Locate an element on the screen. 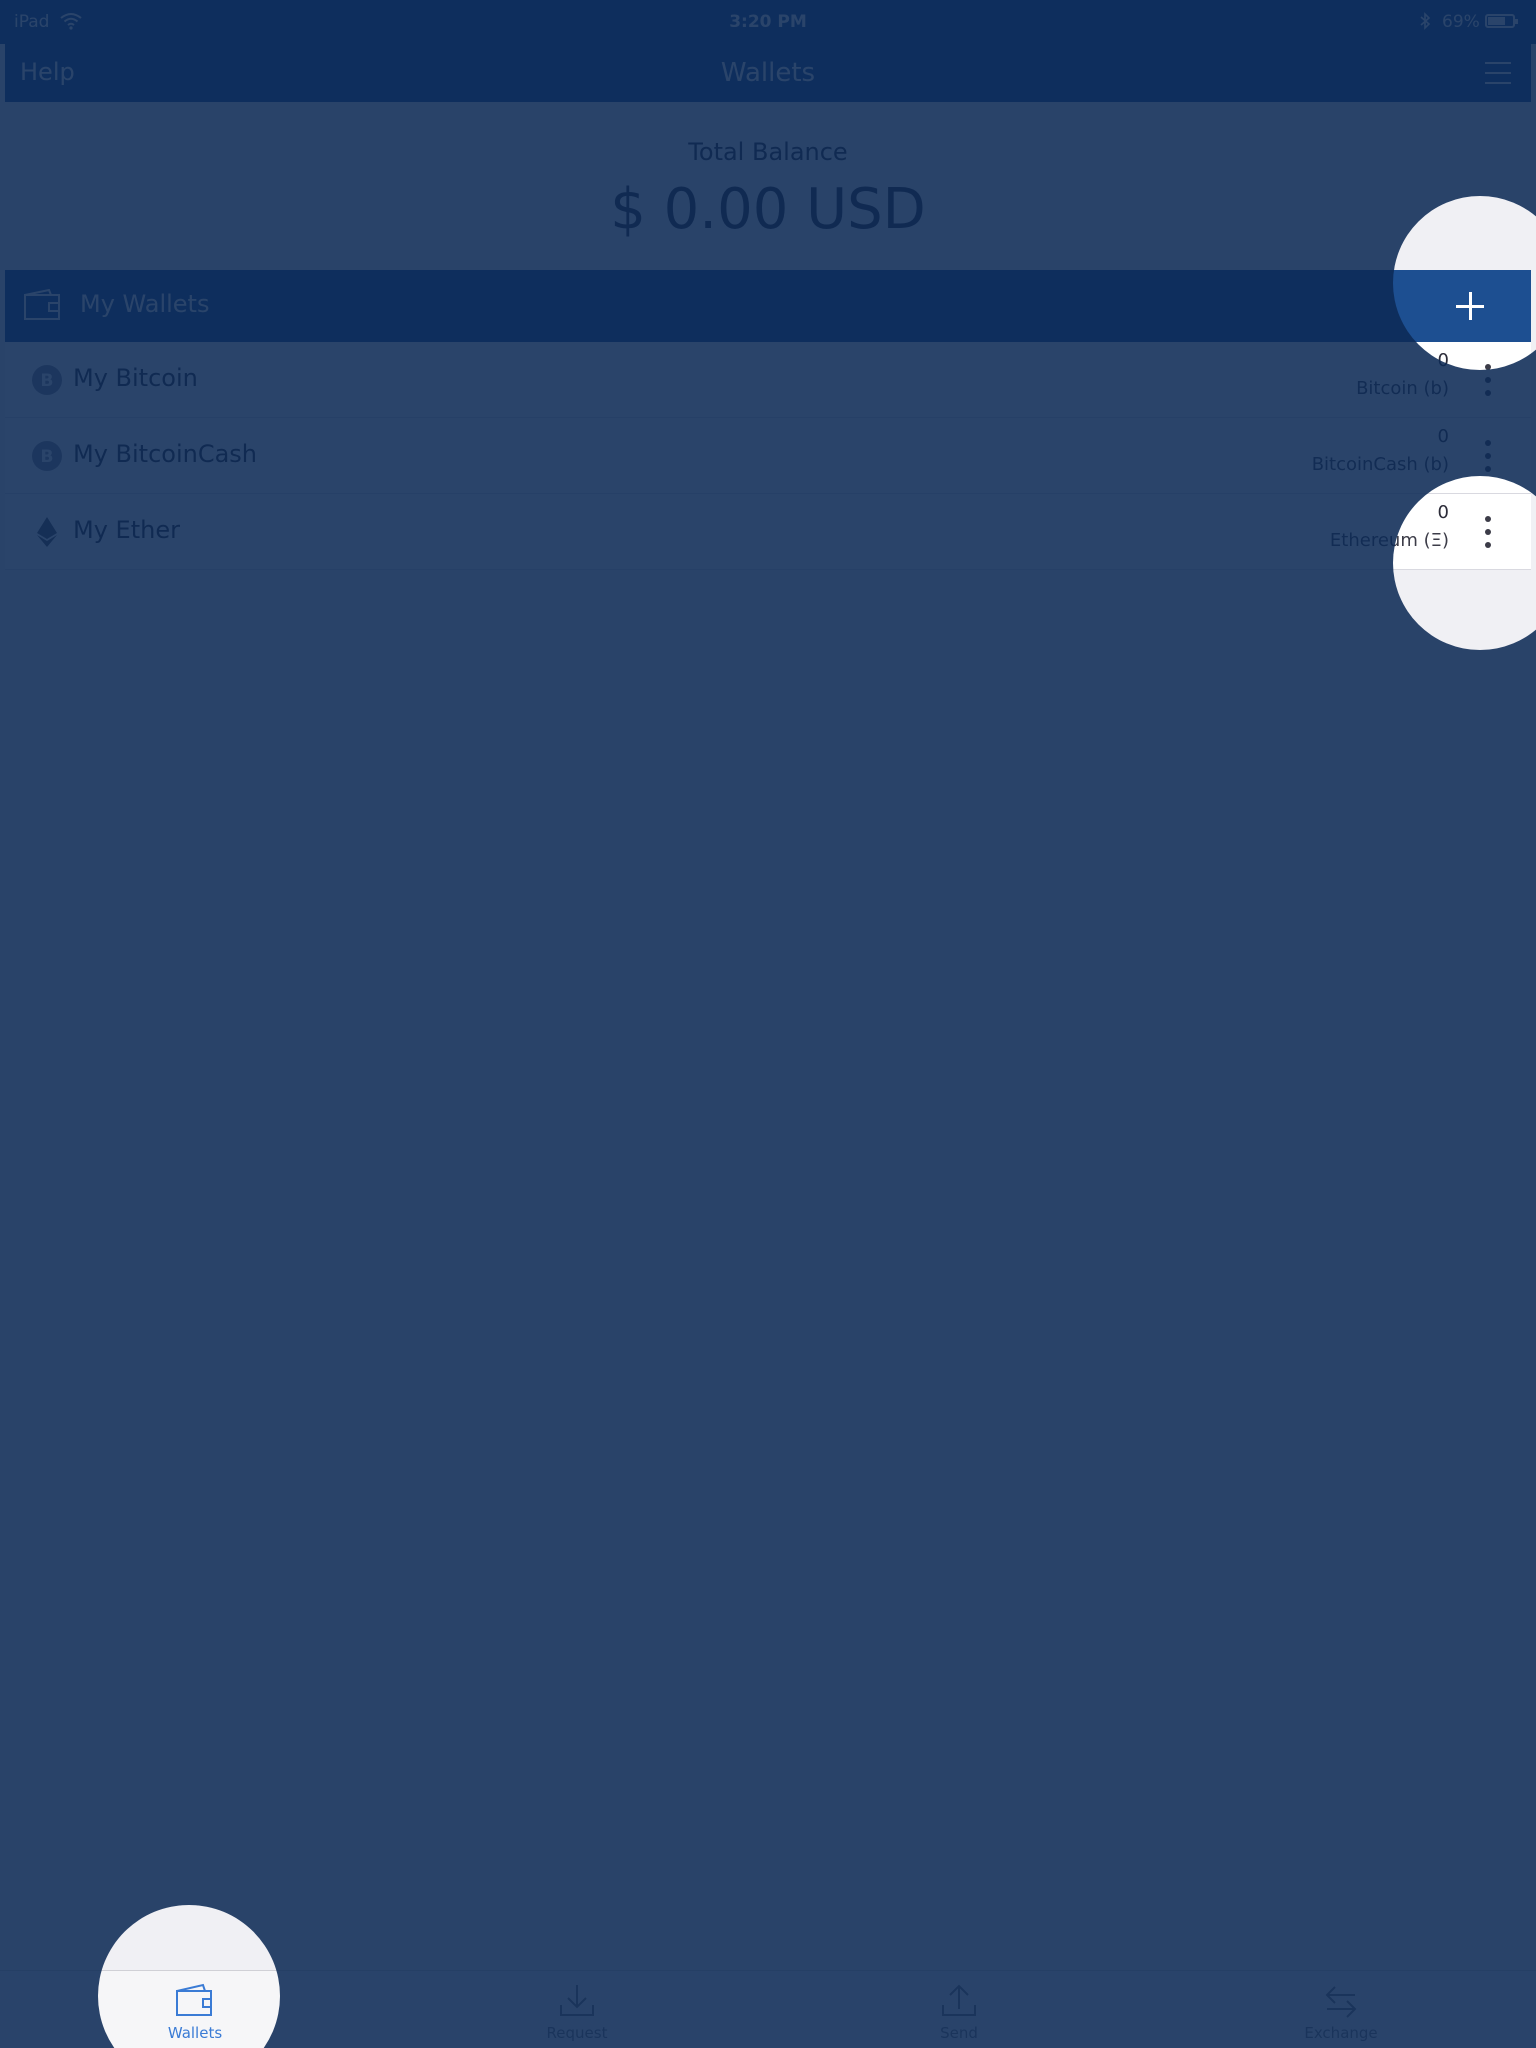  tab-label: Request is located at coordinates (577, 2033).